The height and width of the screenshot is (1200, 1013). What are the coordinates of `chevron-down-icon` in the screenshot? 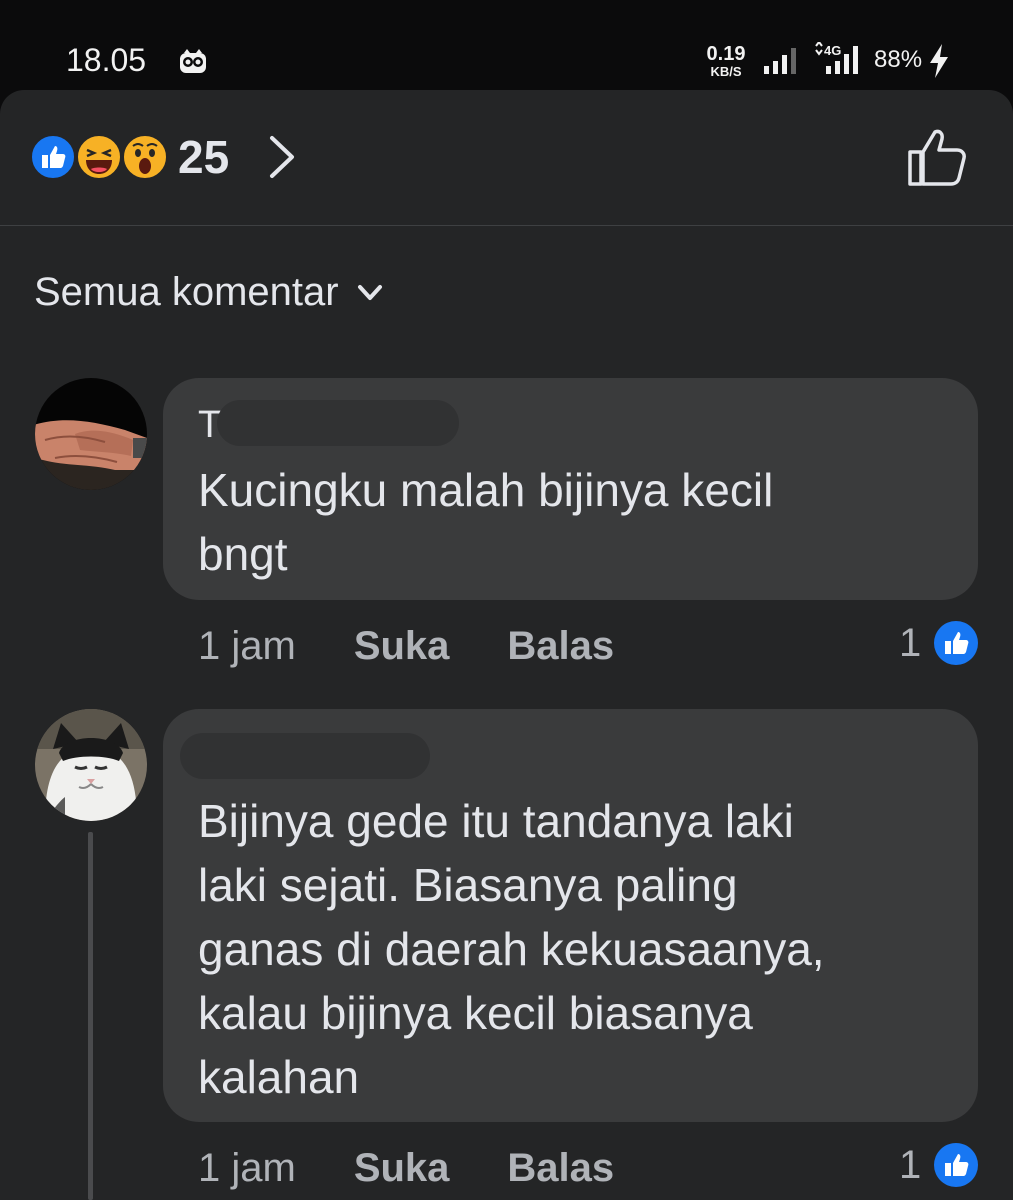 It's located at (369, 292).